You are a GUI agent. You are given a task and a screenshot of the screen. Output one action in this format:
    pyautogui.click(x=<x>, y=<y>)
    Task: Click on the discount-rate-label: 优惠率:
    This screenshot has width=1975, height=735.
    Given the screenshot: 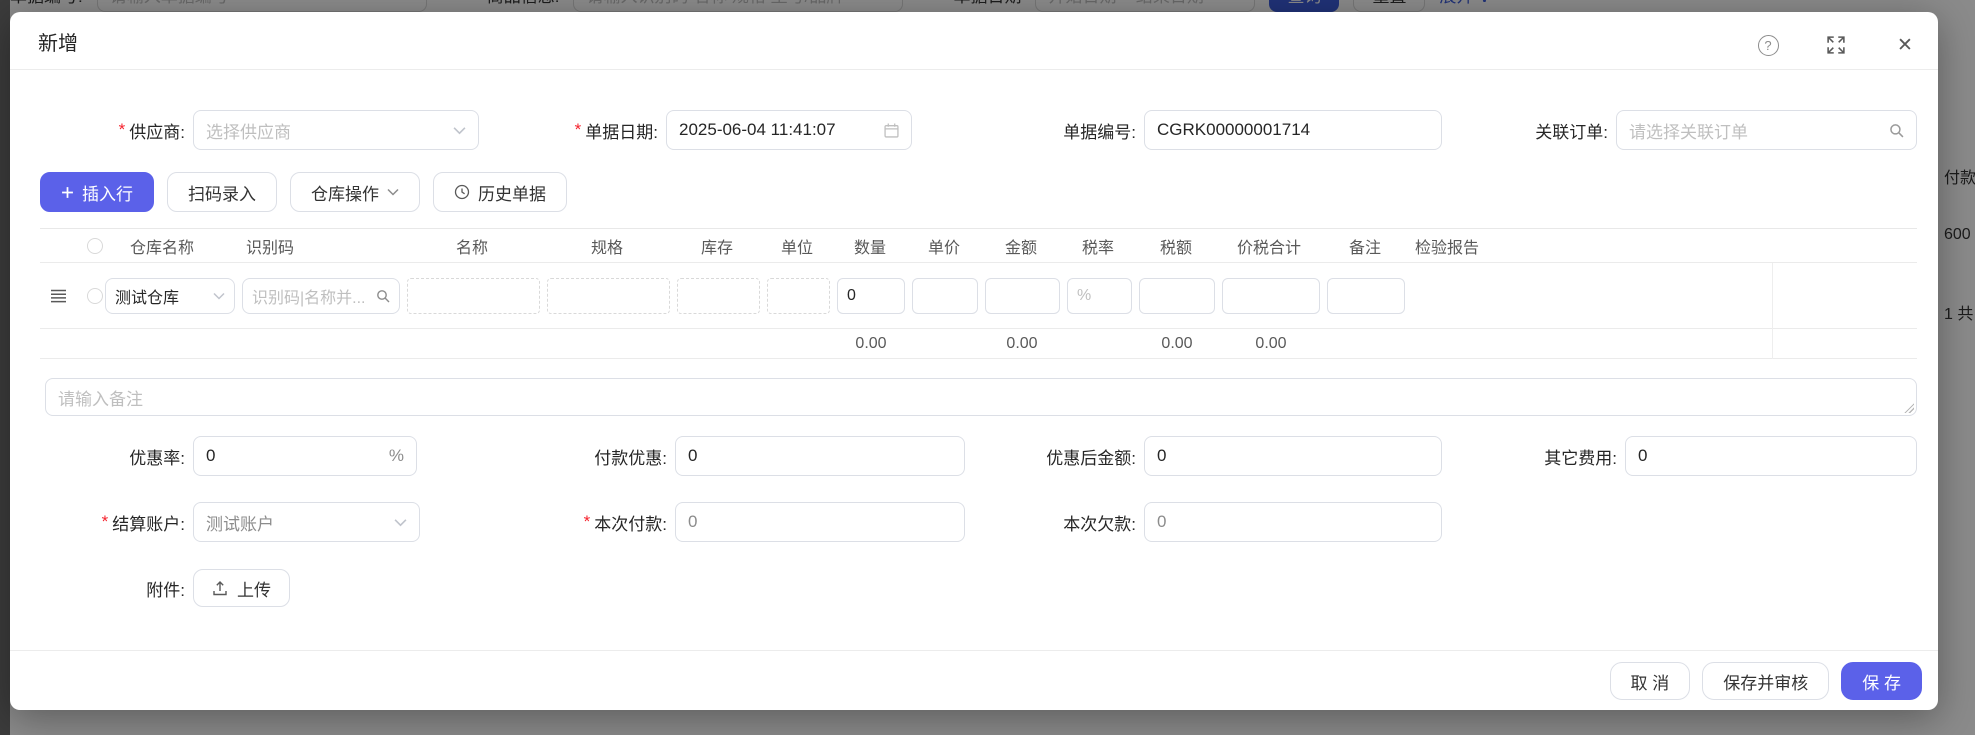 What is the action you would take?
    pyautogui.click(x=157, y=458)
    